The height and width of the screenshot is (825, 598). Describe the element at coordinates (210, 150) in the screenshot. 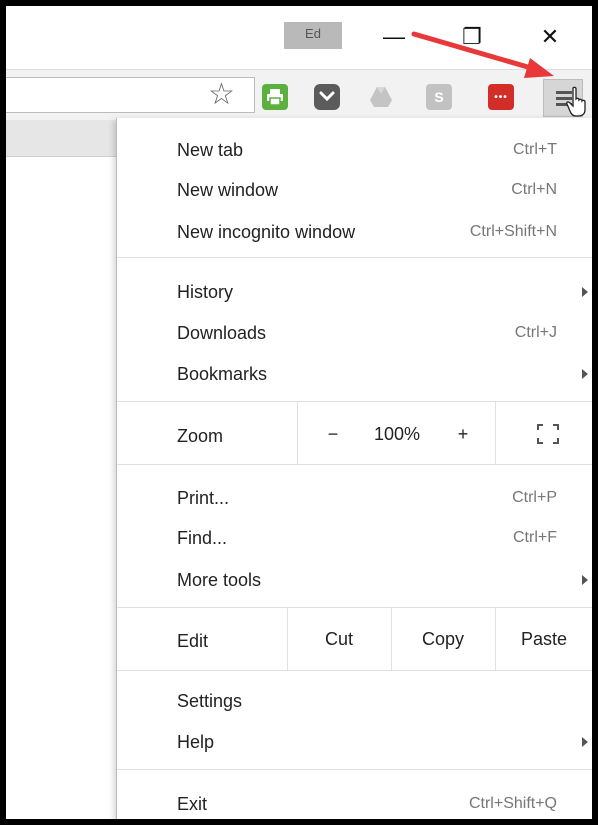

I see `menu-item-new-tab: New tab` at that location.